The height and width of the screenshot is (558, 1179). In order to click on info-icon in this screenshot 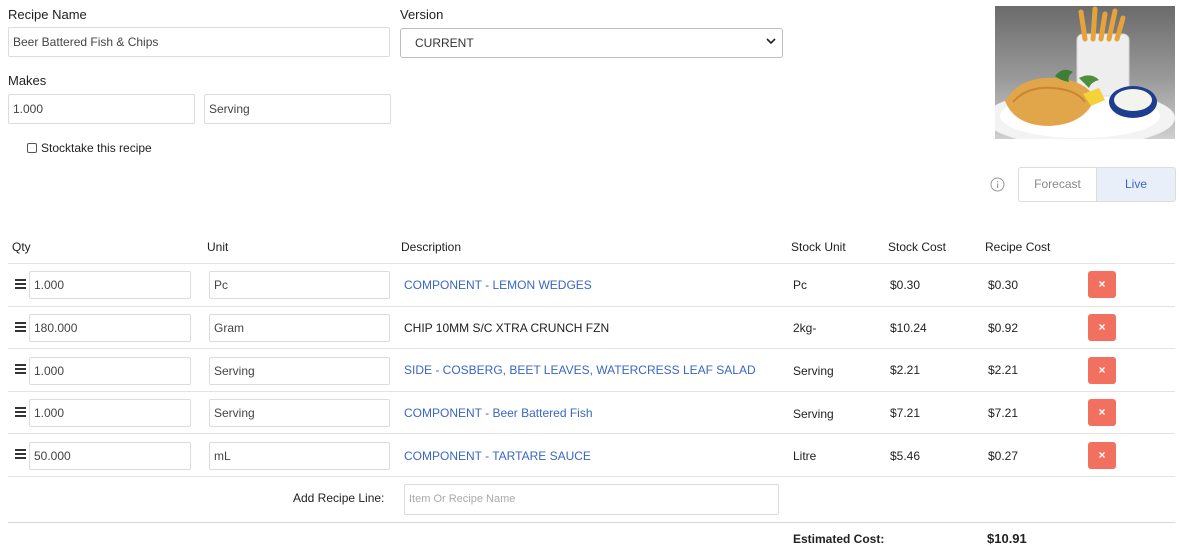, I will do `click(997, 184)`.